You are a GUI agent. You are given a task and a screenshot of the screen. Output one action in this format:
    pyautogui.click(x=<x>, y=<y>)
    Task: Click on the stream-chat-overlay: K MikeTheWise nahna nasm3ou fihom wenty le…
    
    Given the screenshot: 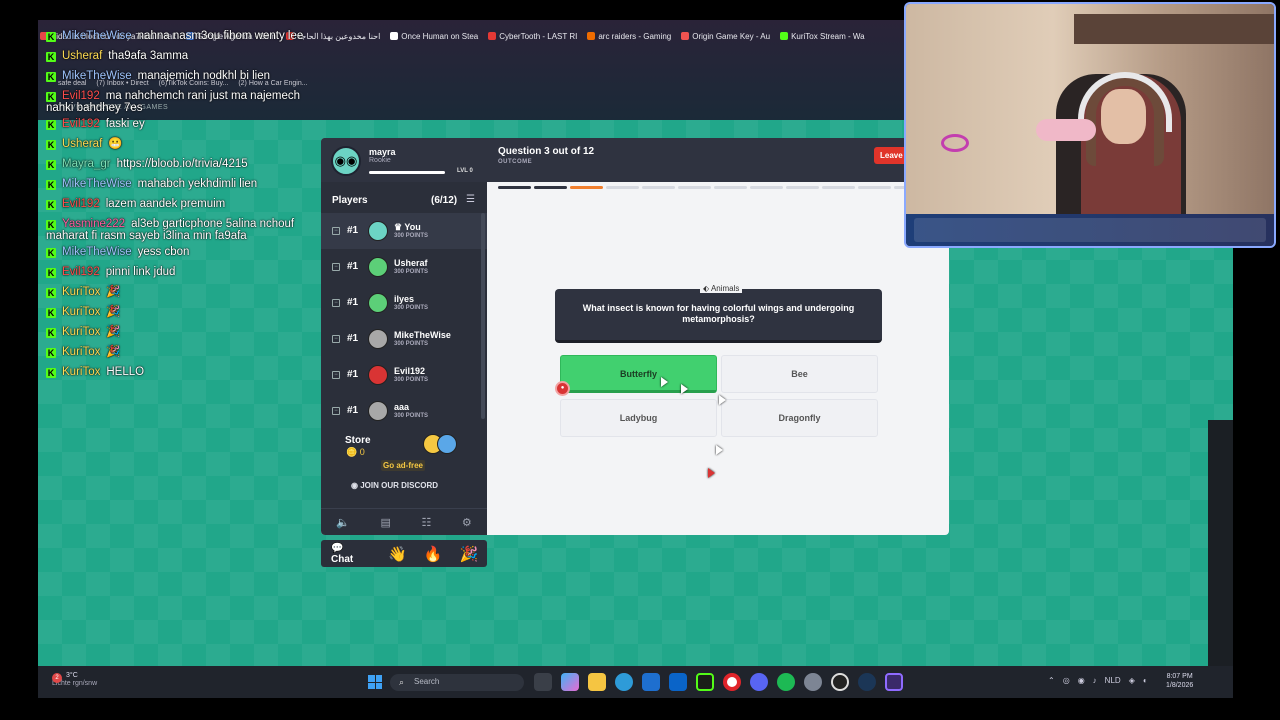 What is the action you would take?
    pyautogui.click(x=181, y=208)
    